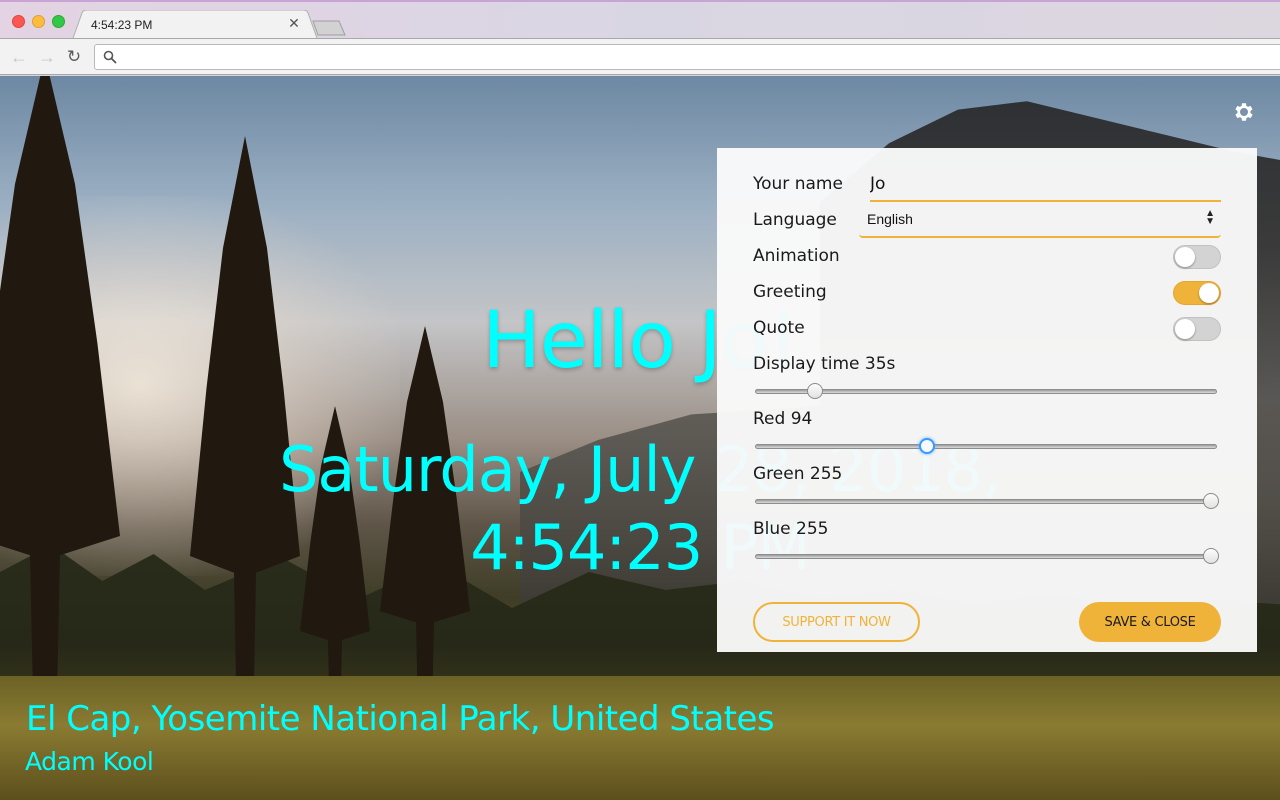 This screenshot has width=1280, height=800. What do you see at coordinates (47, 57) in the screenshot?
I see `forward-arrow-icon: →` at bounding box center [47, 57].